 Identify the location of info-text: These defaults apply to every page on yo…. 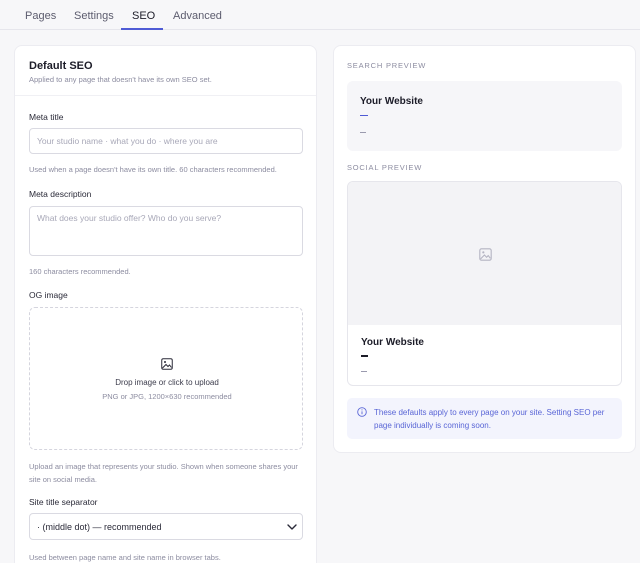
(489, 419).